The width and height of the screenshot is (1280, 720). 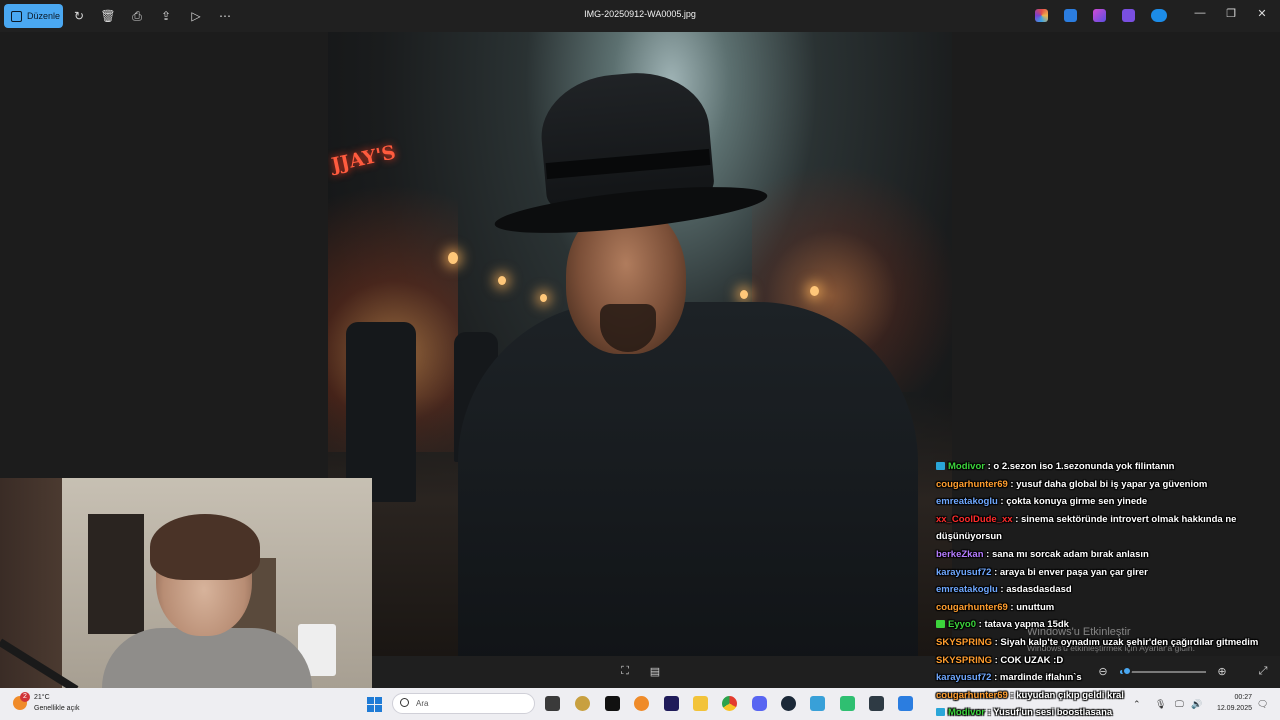 What do you see at coordinates (759, 703) in the screenshot?
I see `discord-icon` at bounding box center [759, 703].